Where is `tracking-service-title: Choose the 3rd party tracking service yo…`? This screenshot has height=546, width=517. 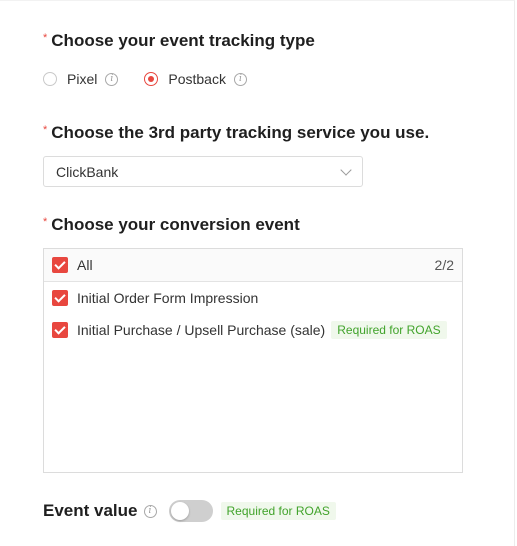
tracking-service-title: Choose the 3rd party tracking service yo… is located at coordinates (240, 132).